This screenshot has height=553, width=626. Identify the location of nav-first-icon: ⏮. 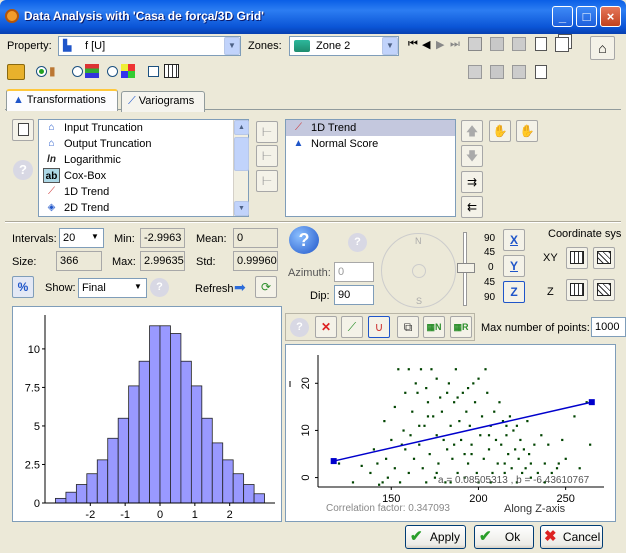
(413, 44).